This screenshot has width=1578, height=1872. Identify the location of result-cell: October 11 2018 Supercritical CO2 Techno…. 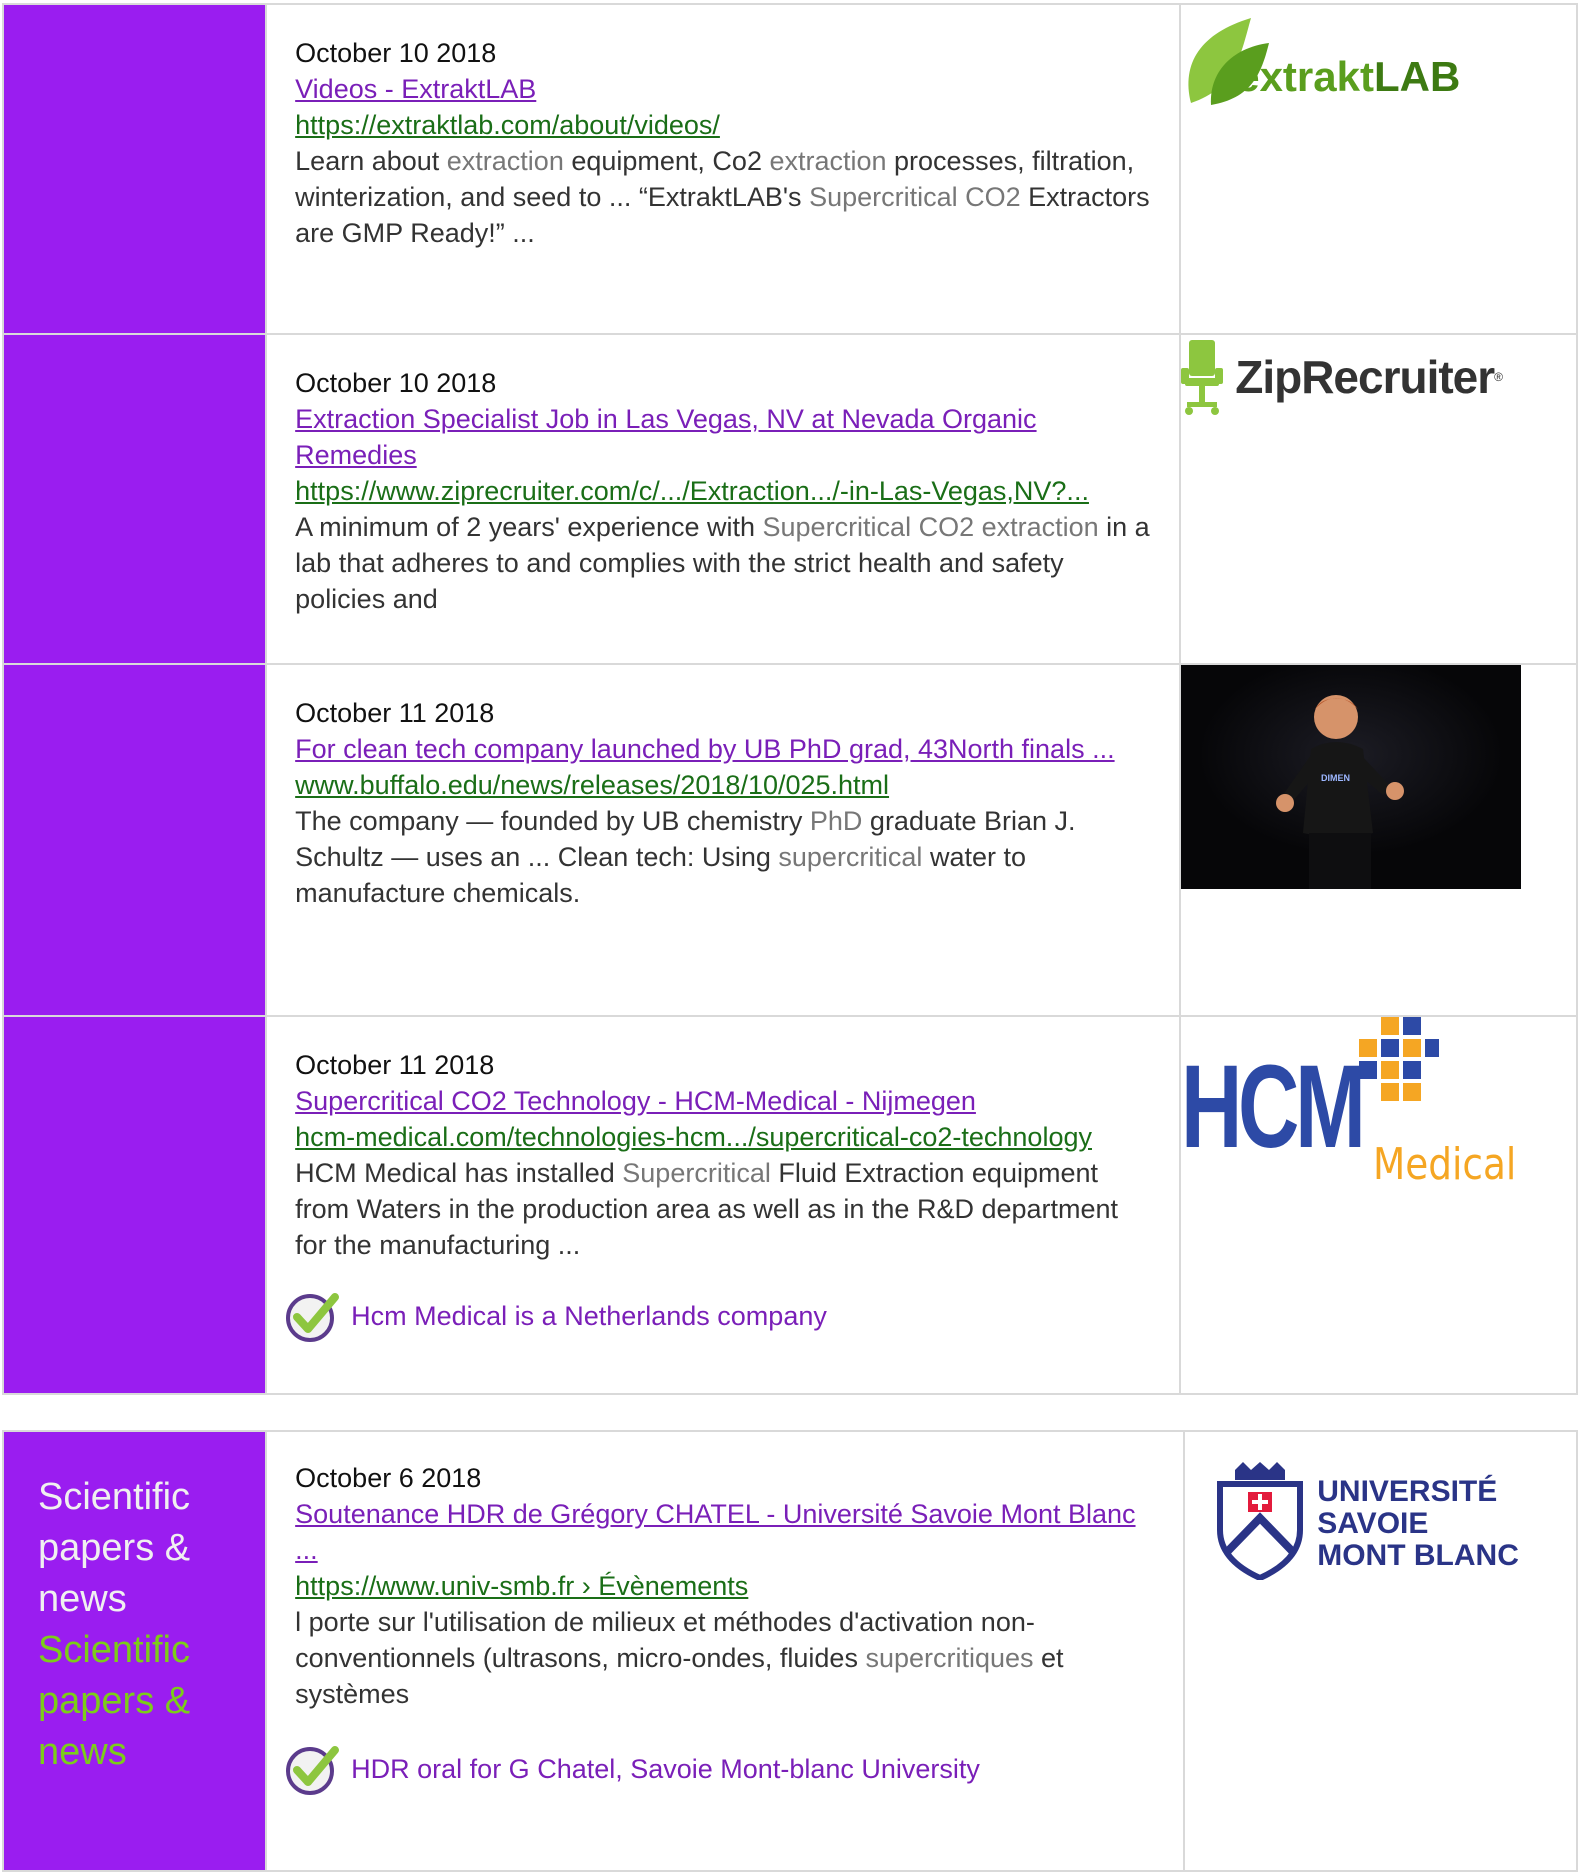
(723, 1205).